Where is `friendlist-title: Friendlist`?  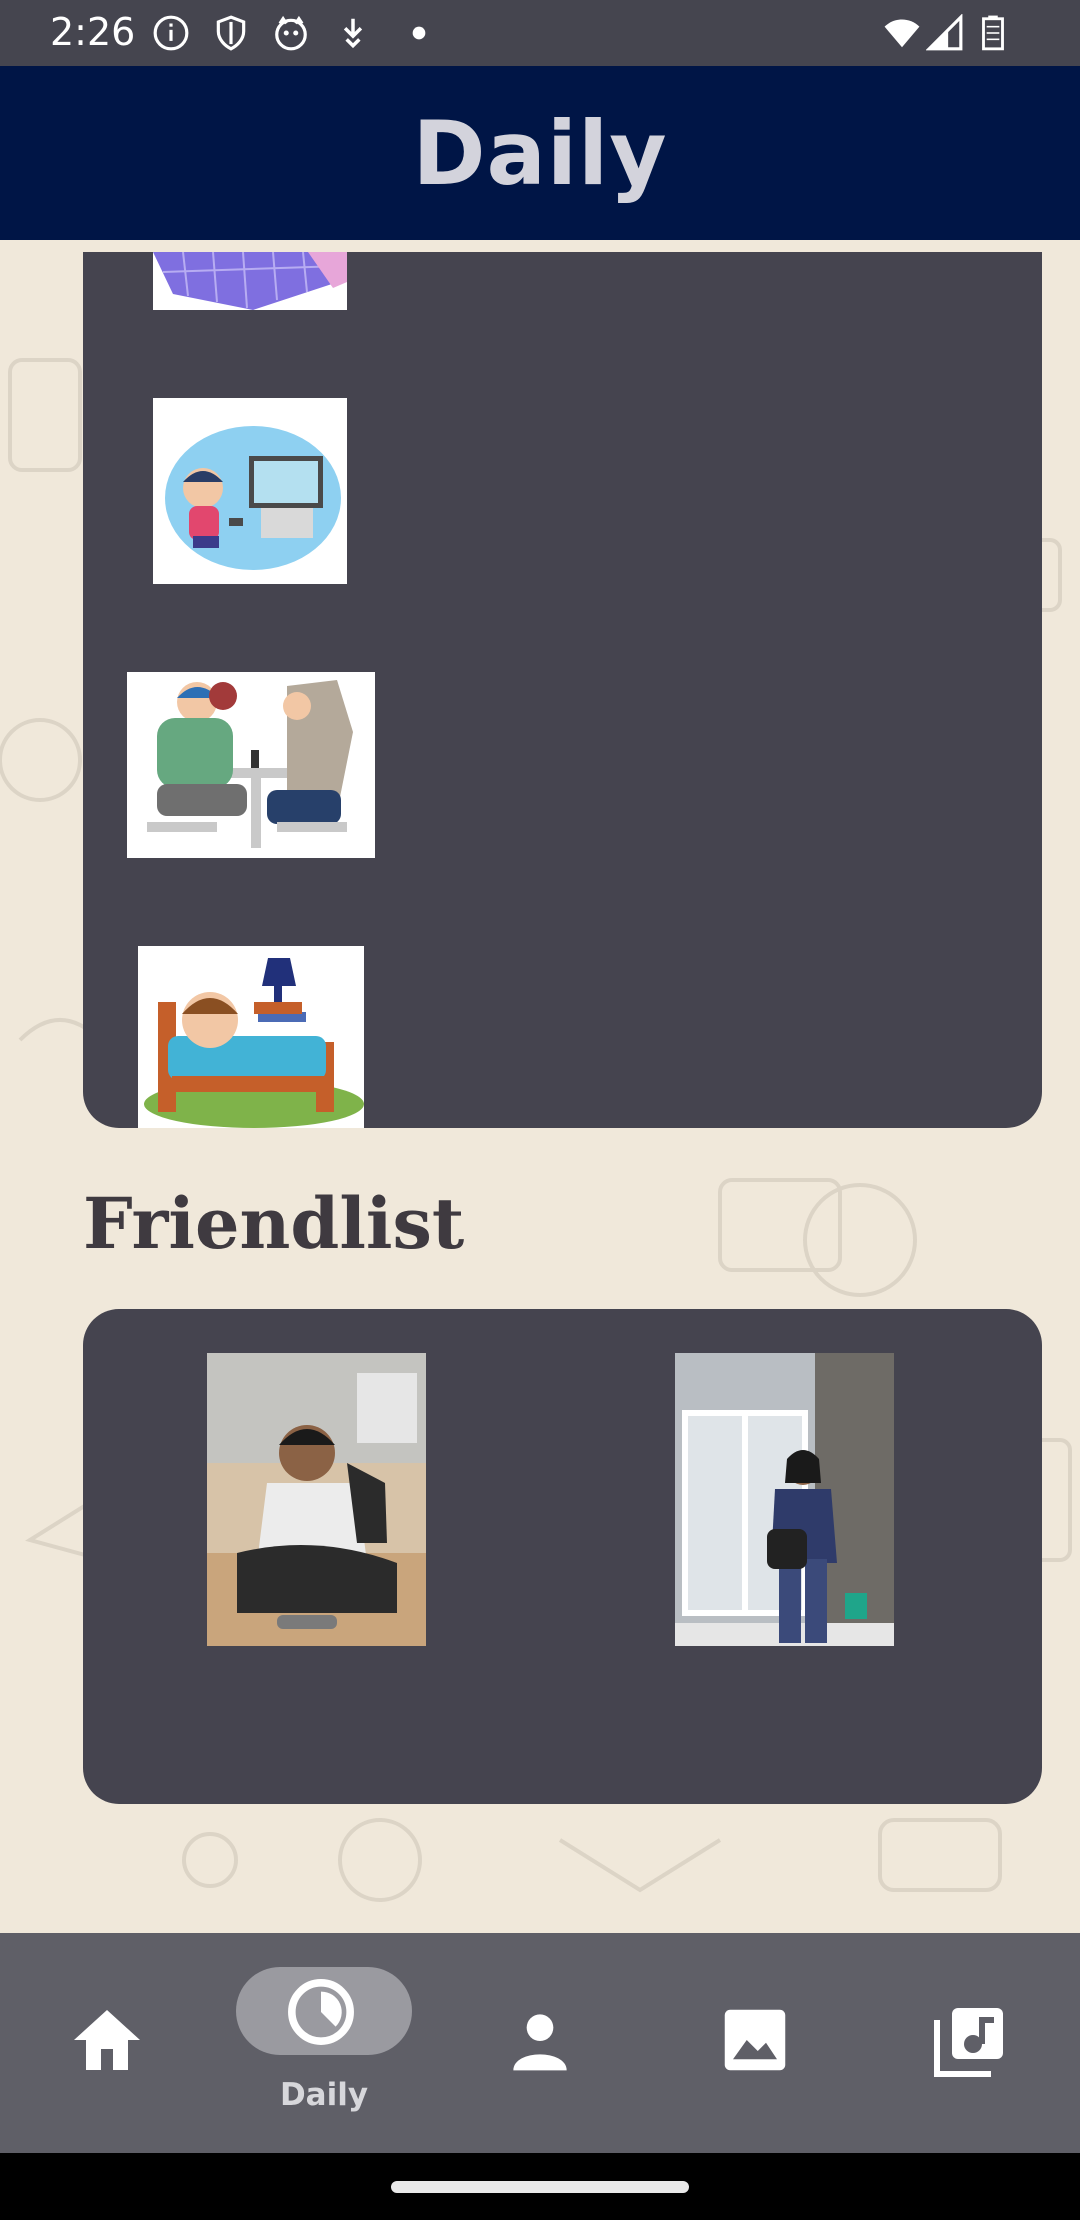
friendlist-title: Friendlist is located at coordinates (274, 1223).